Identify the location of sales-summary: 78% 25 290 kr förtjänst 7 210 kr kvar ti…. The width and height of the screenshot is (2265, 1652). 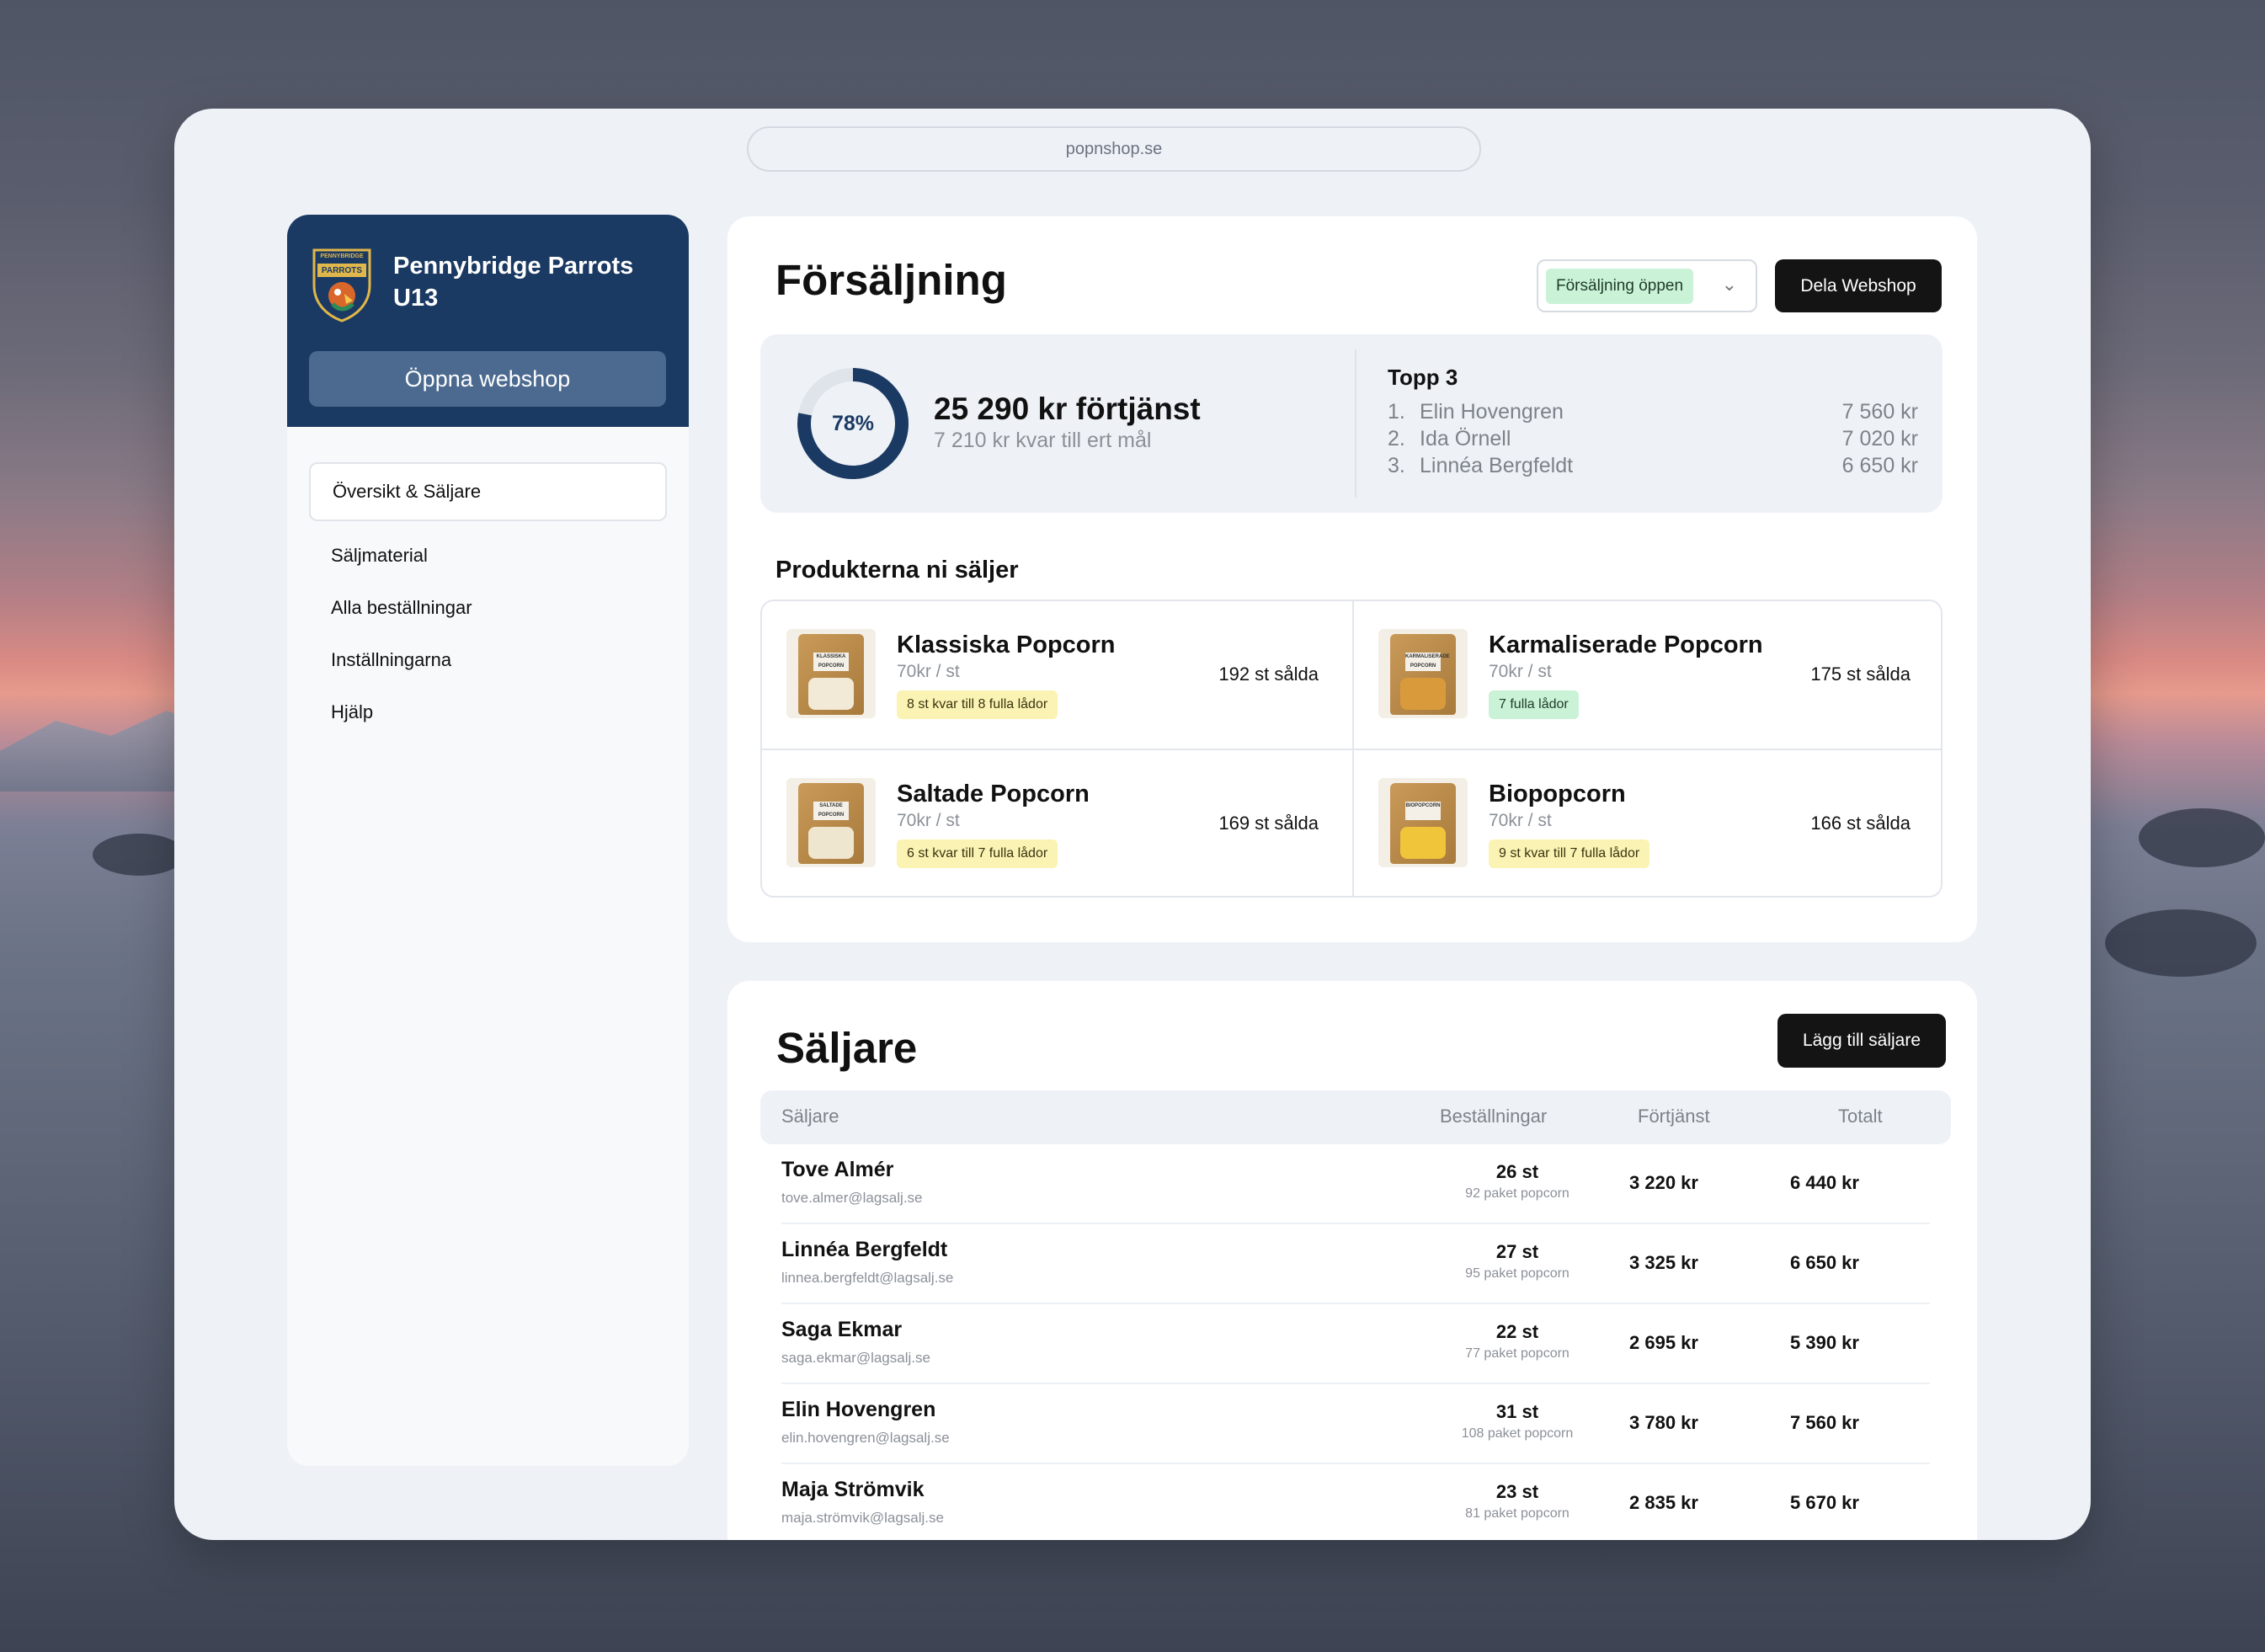
(1351, 423).